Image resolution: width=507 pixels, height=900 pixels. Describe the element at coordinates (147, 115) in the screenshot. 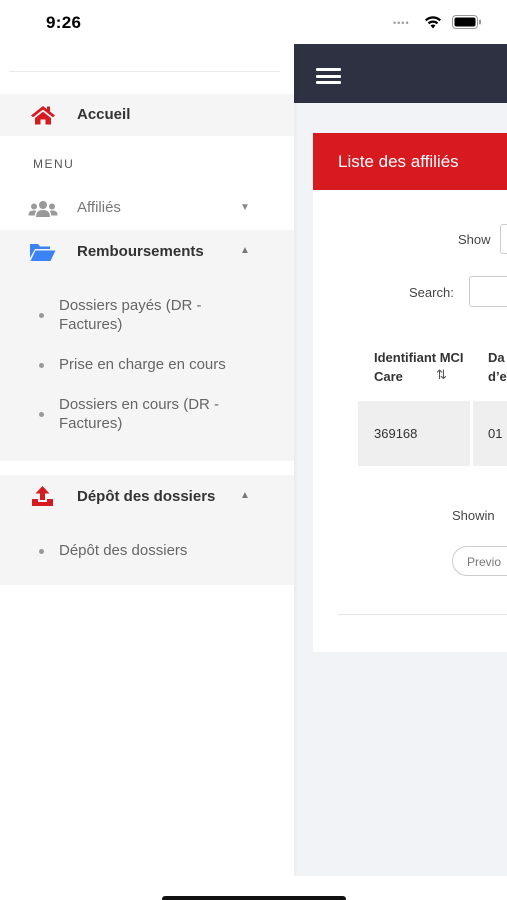

I see `sidebar-item-accueil: Accueil` at that location.